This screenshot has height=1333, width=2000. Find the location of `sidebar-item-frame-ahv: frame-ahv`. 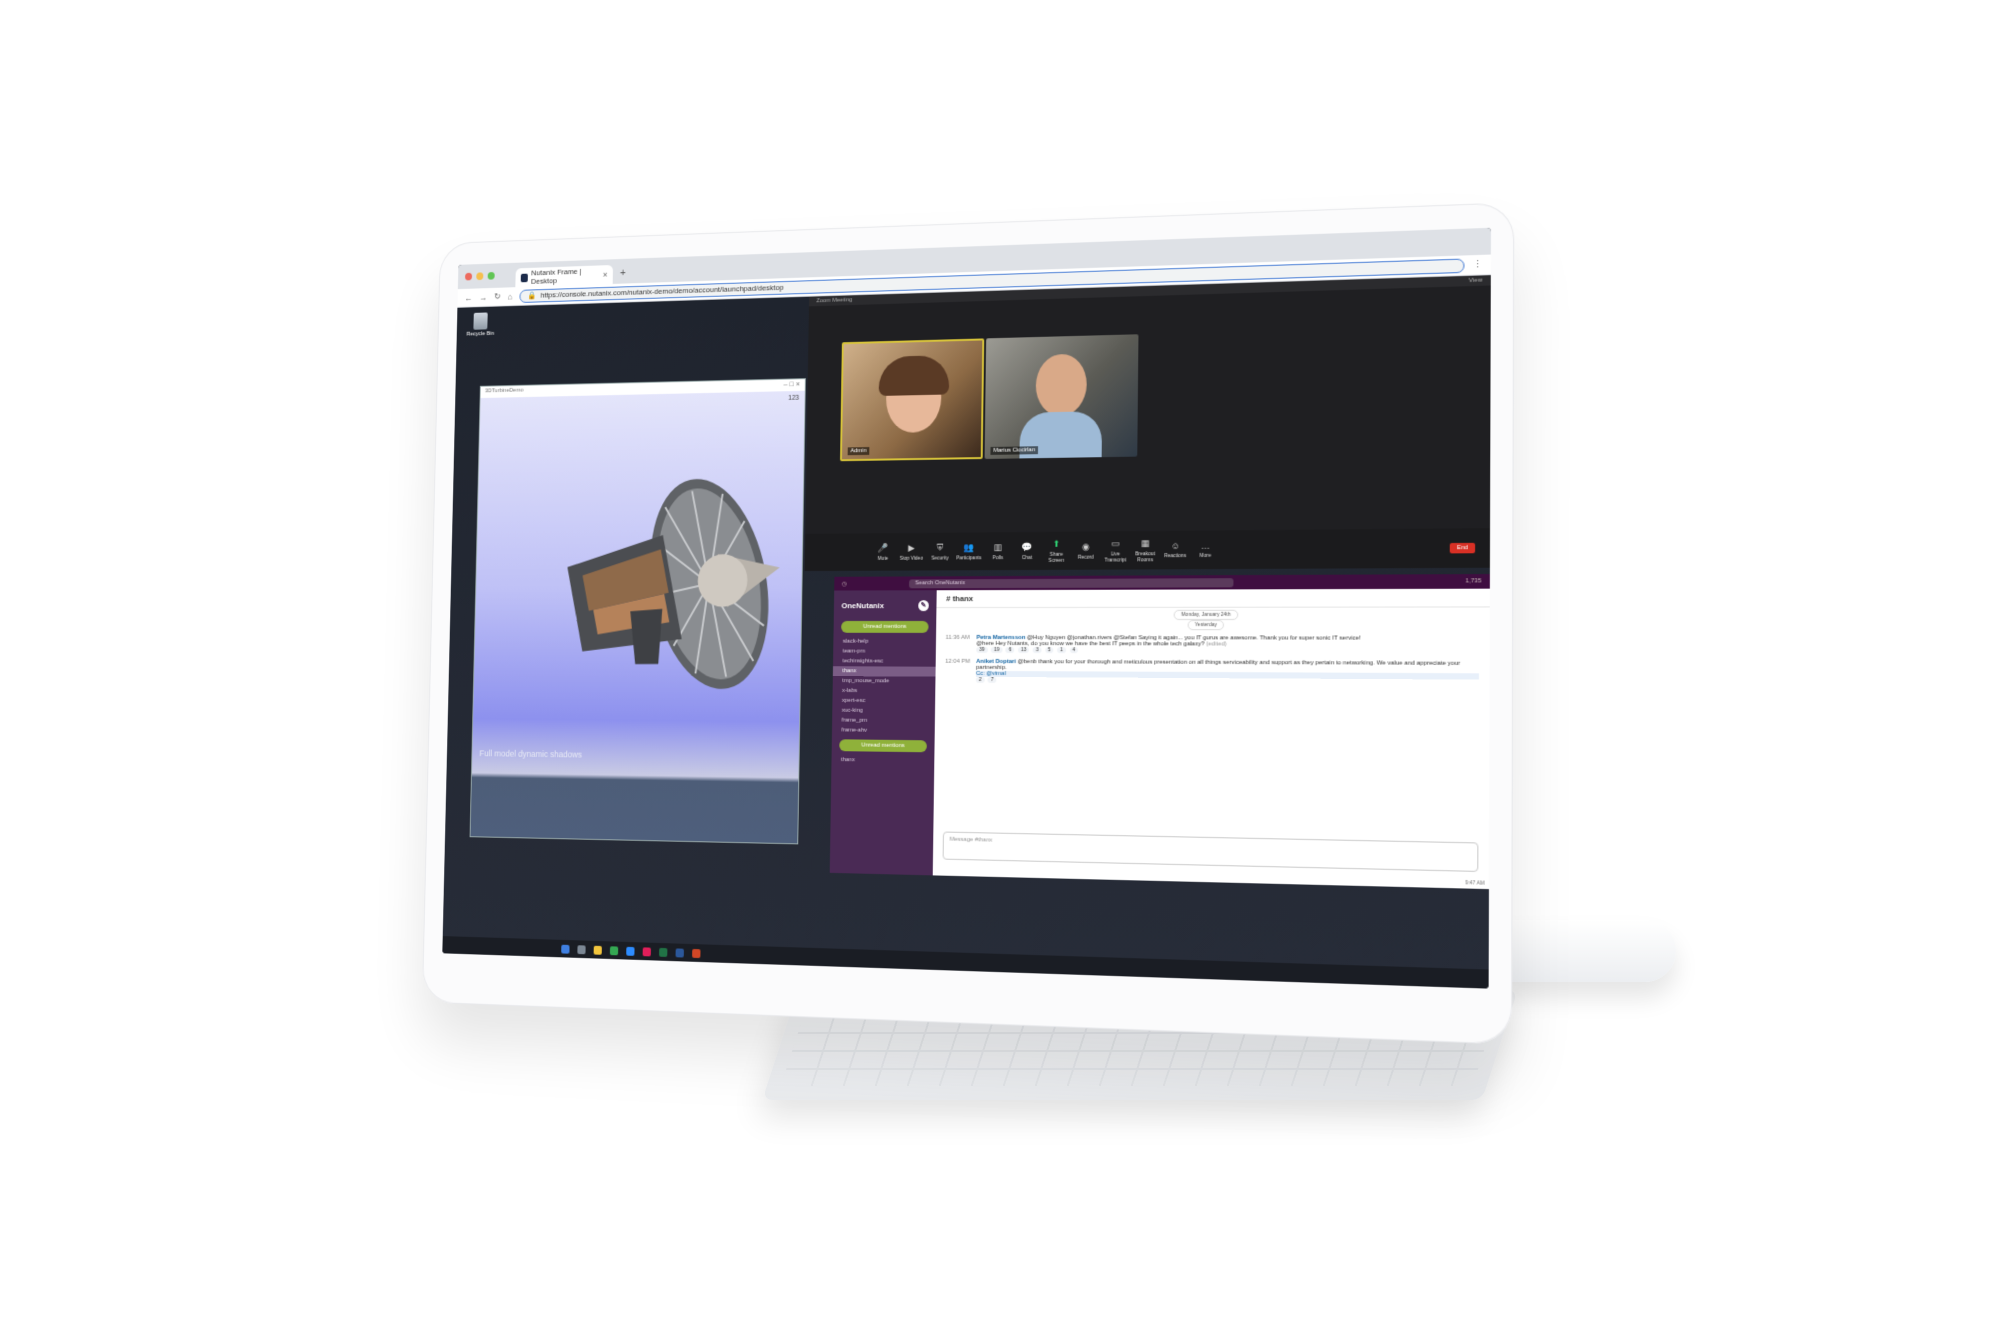

sidebar-item-frame-ahv: frame-ahv is located at coordinates (883, 730).